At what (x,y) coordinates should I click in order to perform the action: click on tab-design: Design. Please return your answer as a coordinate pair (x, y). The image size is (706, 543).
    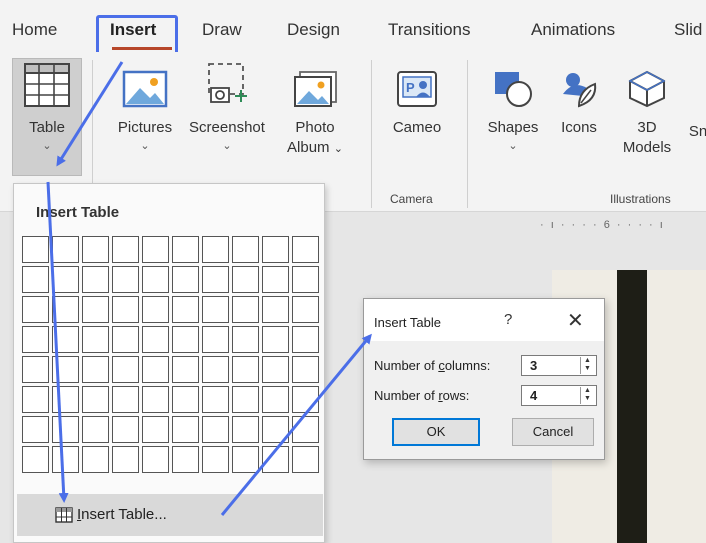
    Looking at the image, I should click on (313, 30).